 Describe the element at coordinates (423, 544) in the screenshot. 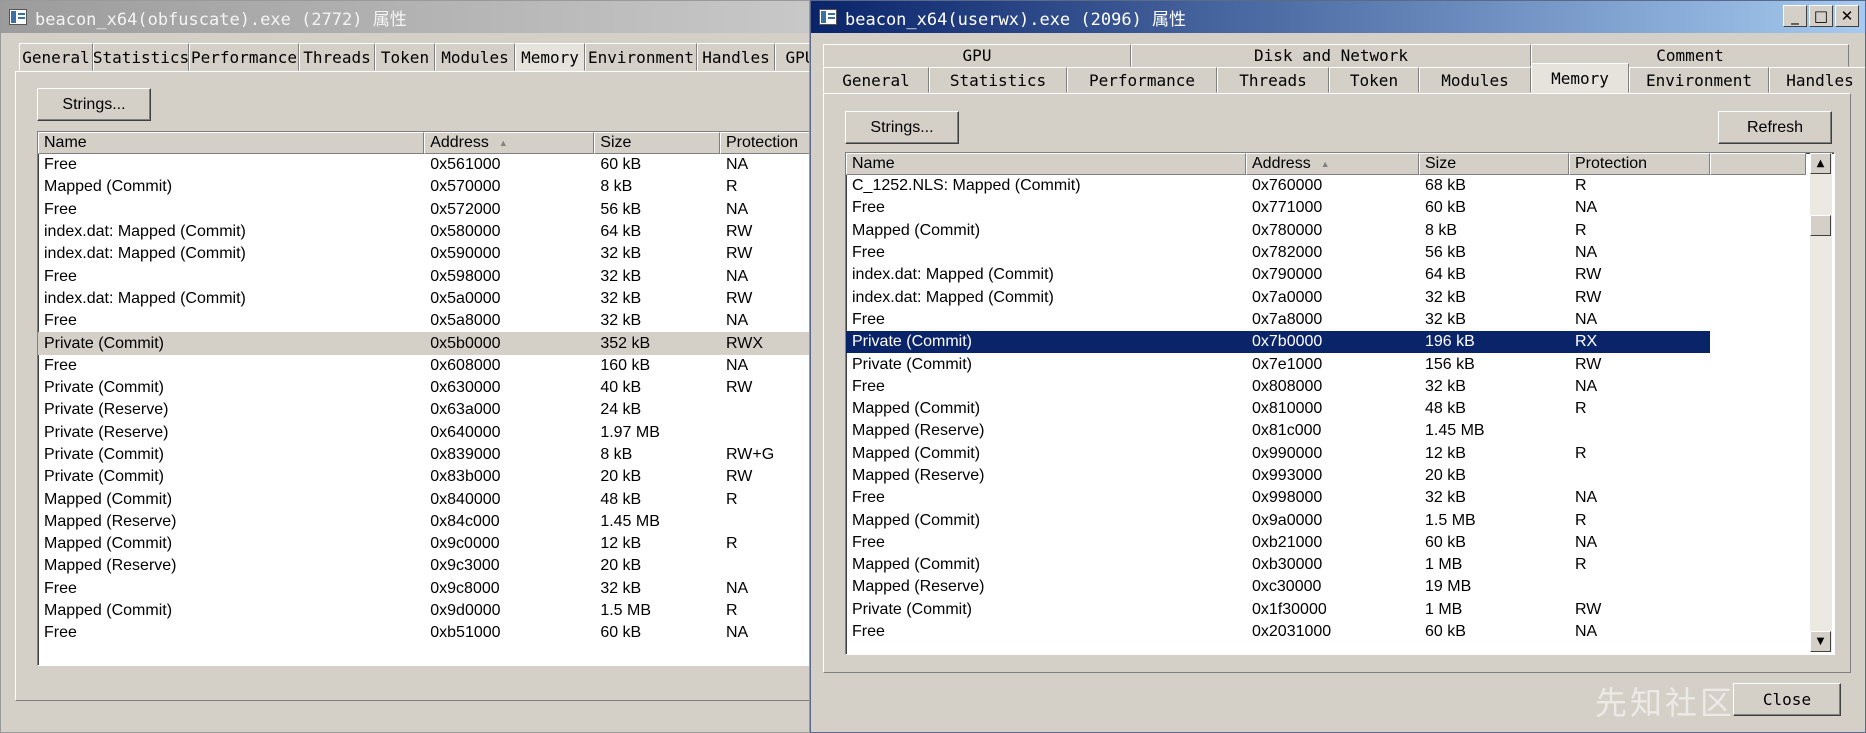

I see `table-row: Mapped (Commit) 0x9c0000 12 kB R` at that location.